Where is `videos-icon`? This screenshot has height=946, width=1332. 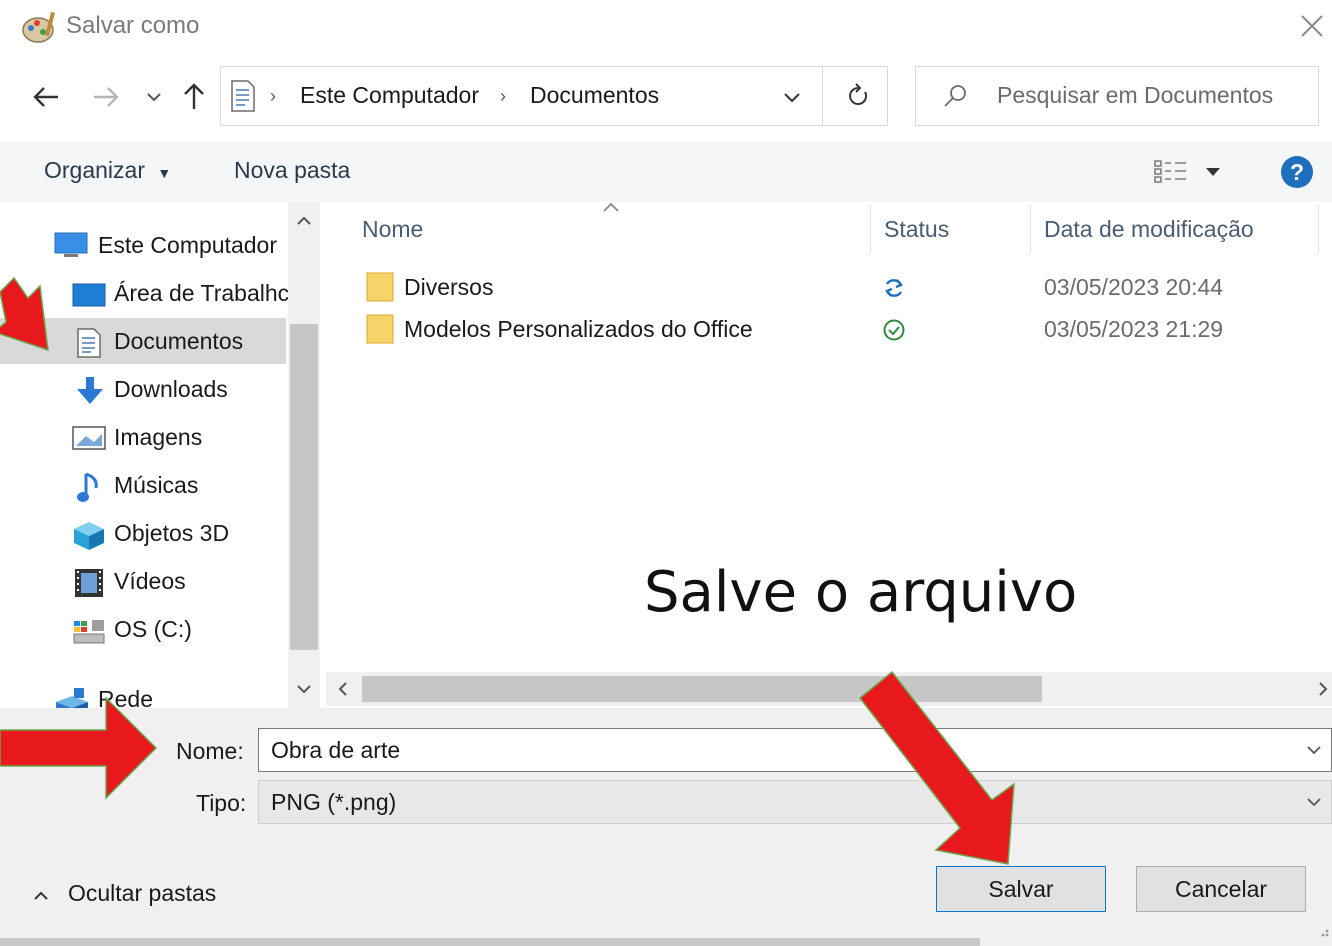
videos-icon is located at coordinates (90, 582).